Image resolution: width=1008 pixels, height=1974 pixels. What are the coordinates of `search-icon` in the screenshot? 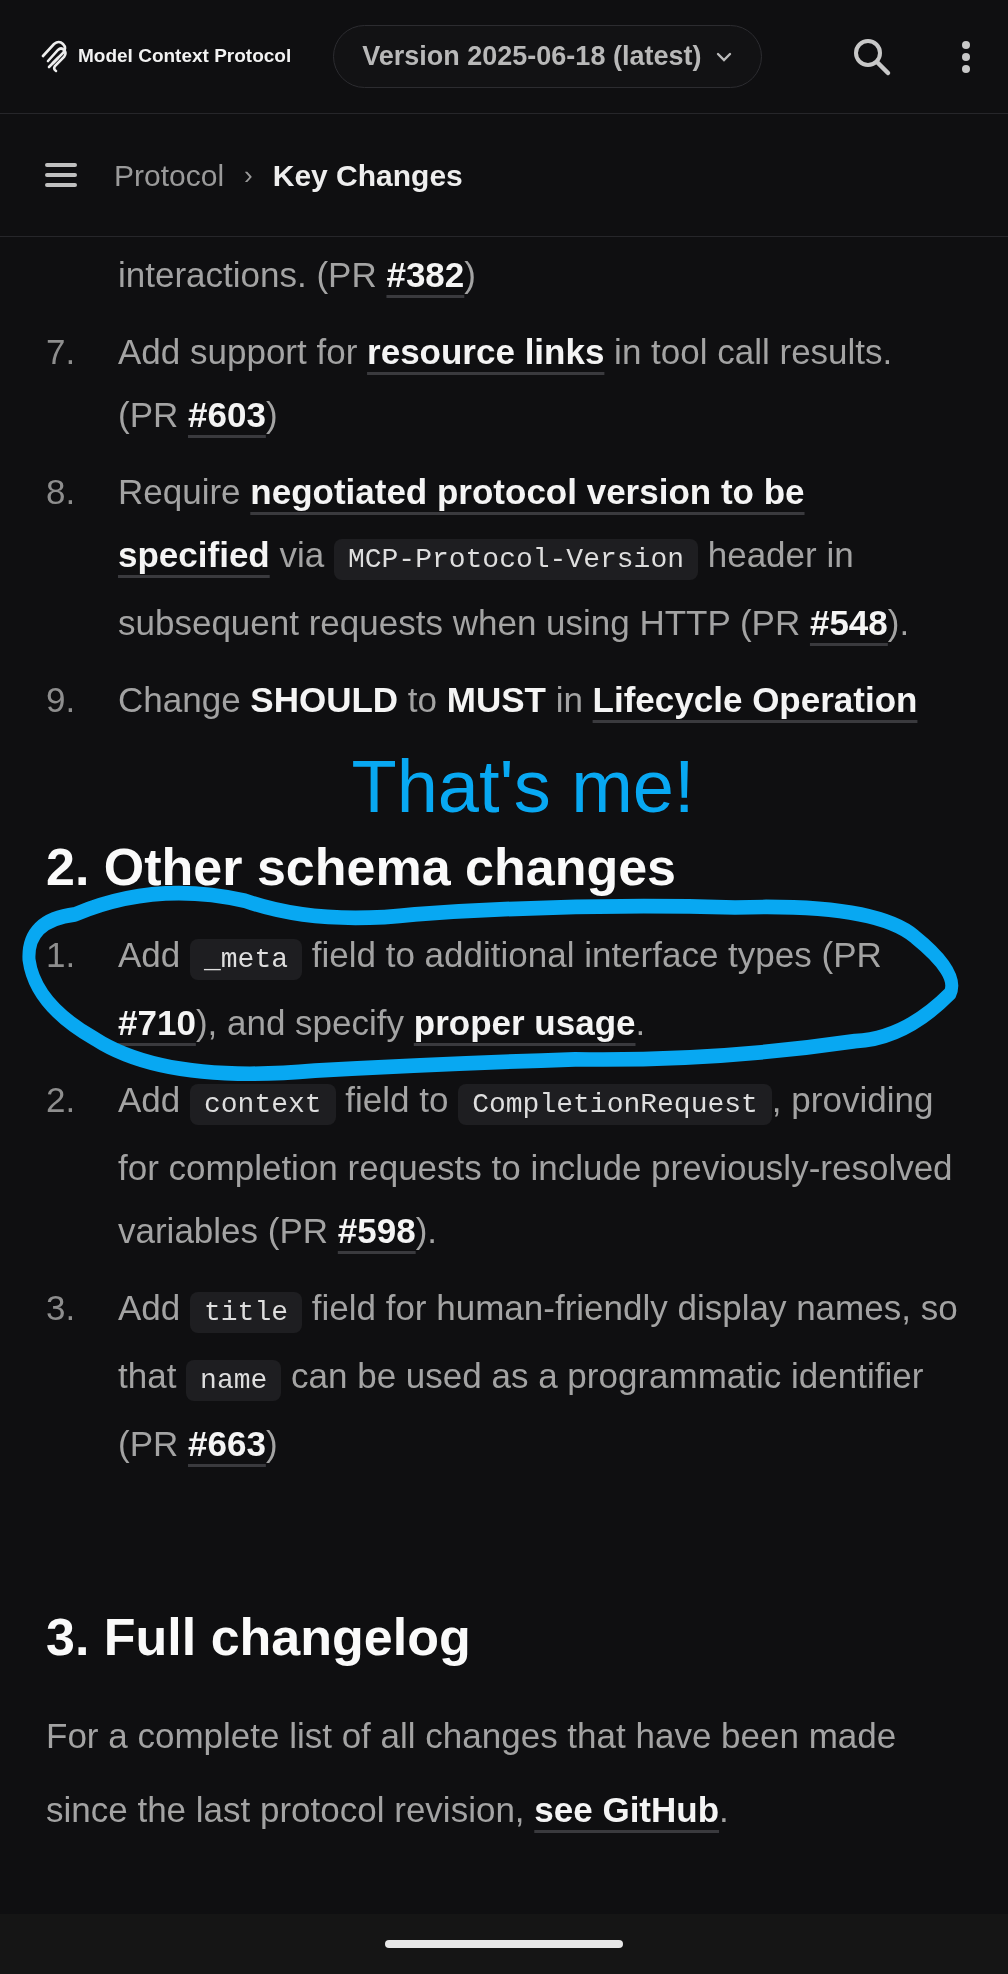 It's located at (872, 56).